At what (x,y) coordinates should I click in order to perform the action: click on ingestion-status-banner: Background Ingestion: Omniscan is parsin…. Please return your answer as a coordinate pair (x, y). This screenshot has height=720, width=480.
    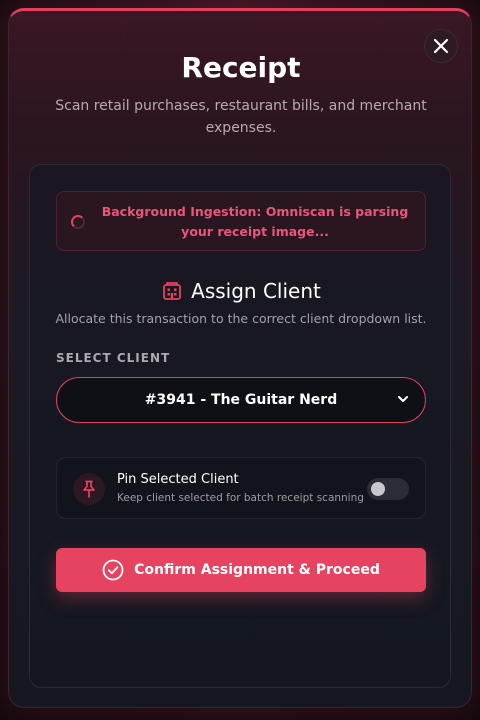
    Looking at the image, I should click on (241, 221).